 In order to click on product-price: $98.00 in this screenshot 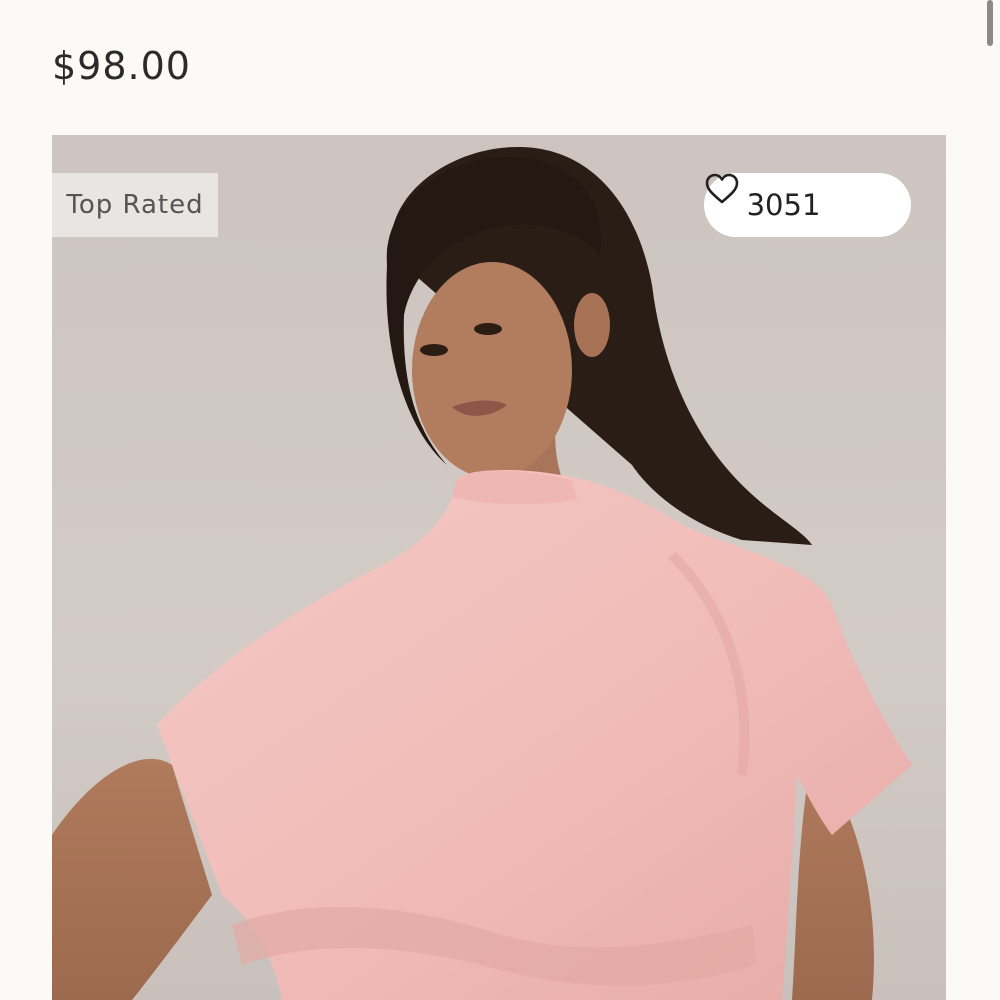, I will do `click(121, 66)`.